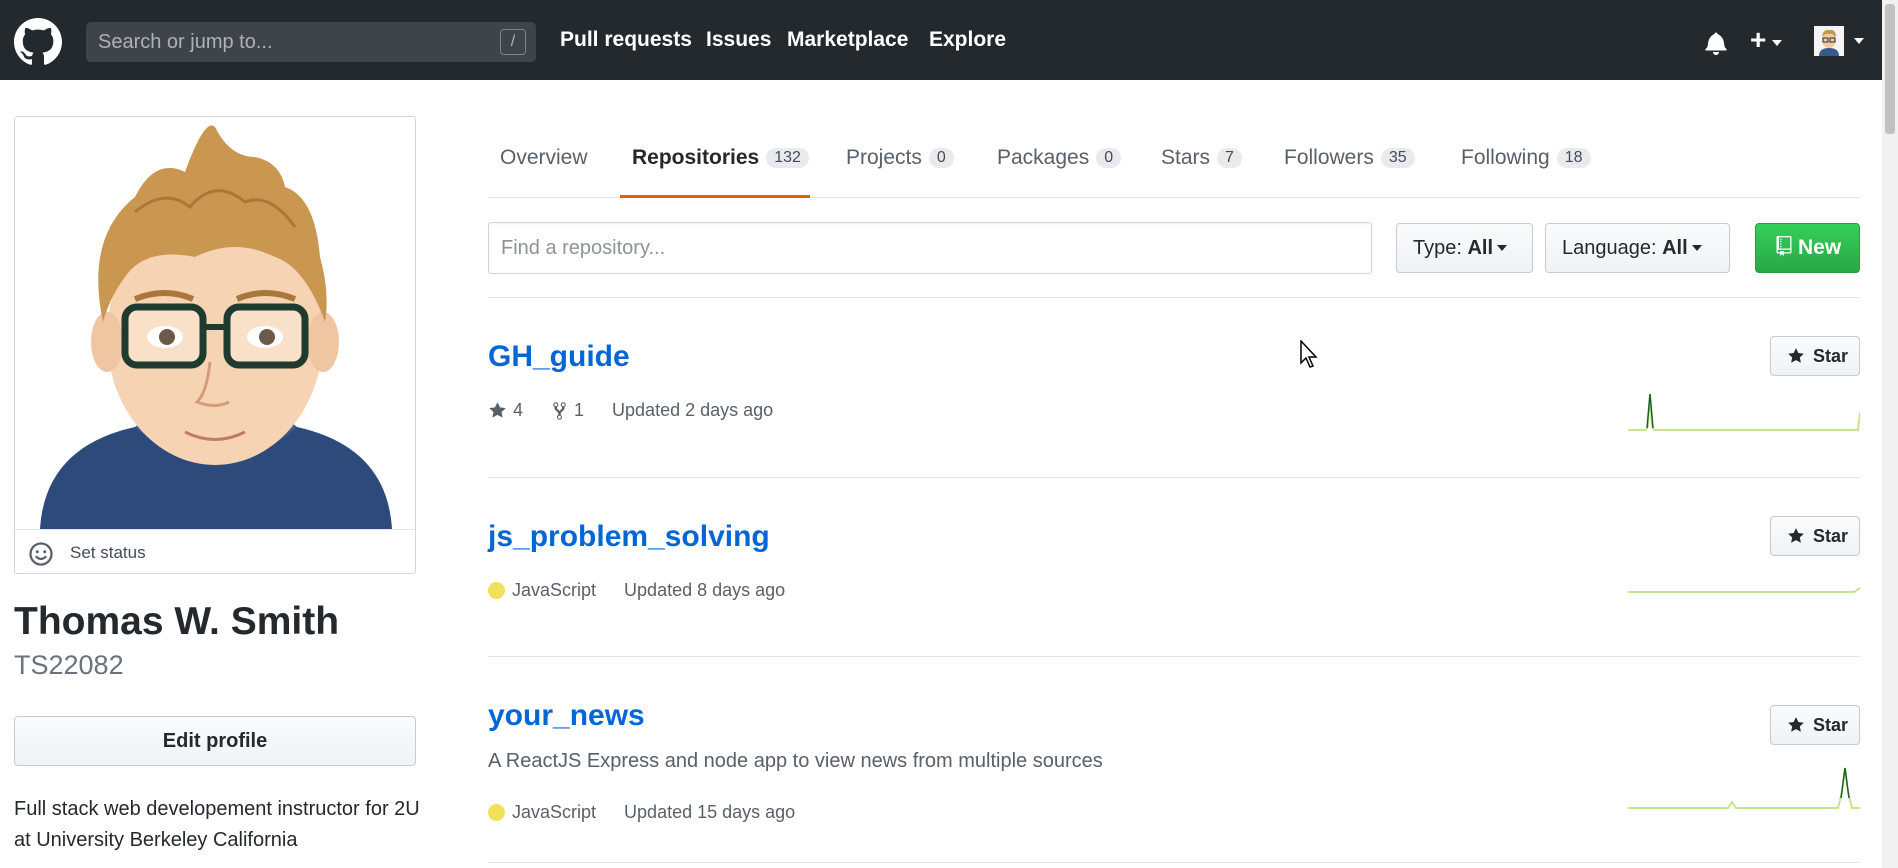  What do you see at coordinates (787, 158) in the screenshot?
I see `tab-counter: 132` at bounding box center [787, 158].